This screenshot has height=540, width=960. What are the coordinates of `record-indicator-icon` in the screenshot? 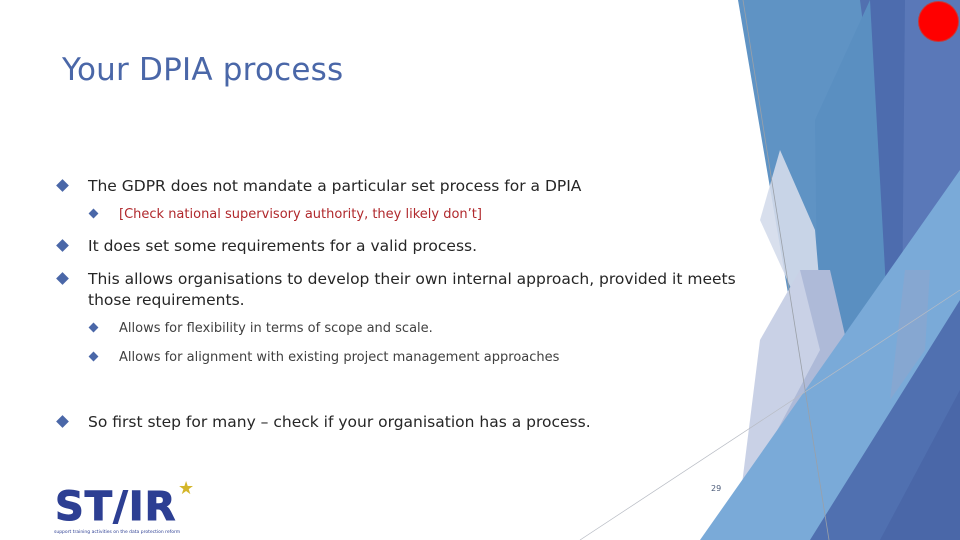 It's located at (938, 21).